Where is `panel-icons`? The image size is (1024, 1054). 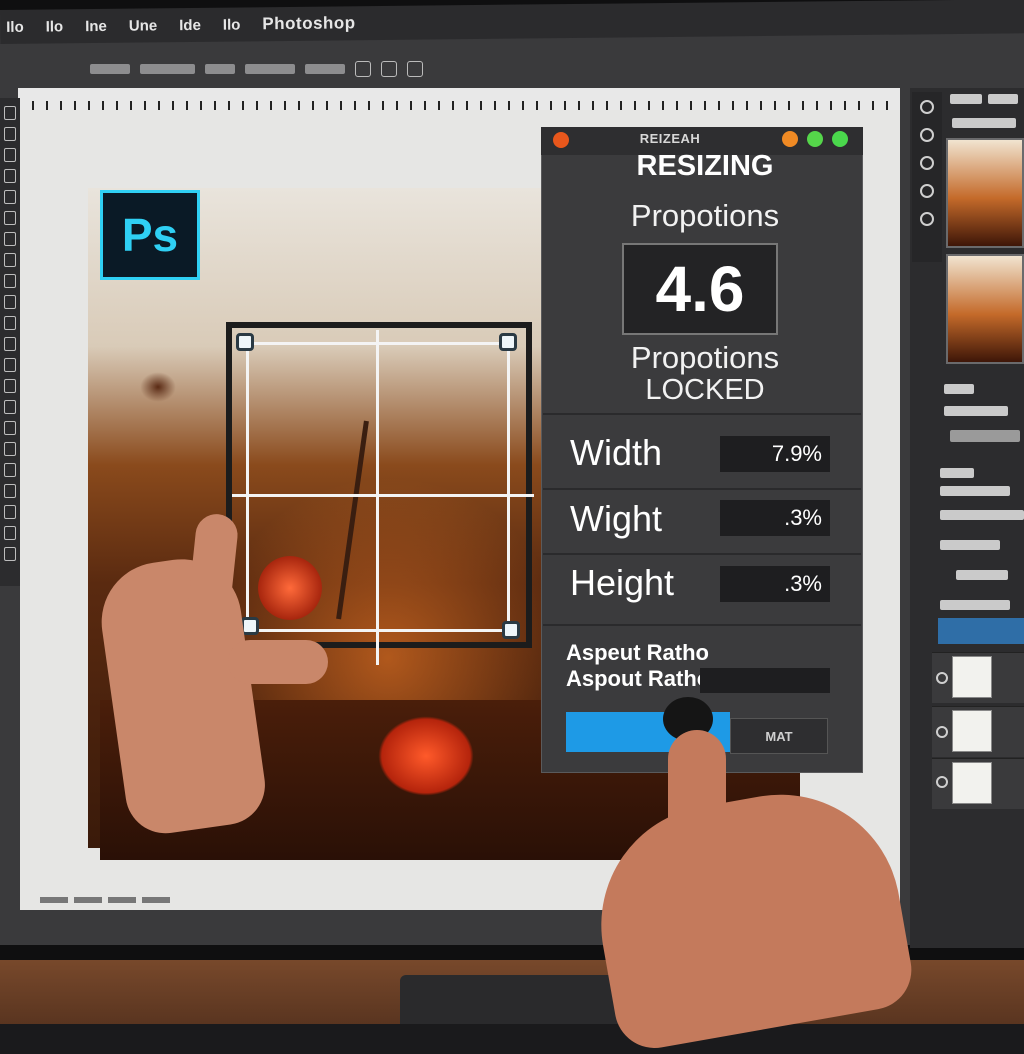
panel-icons is located at coordinates (927, 177).